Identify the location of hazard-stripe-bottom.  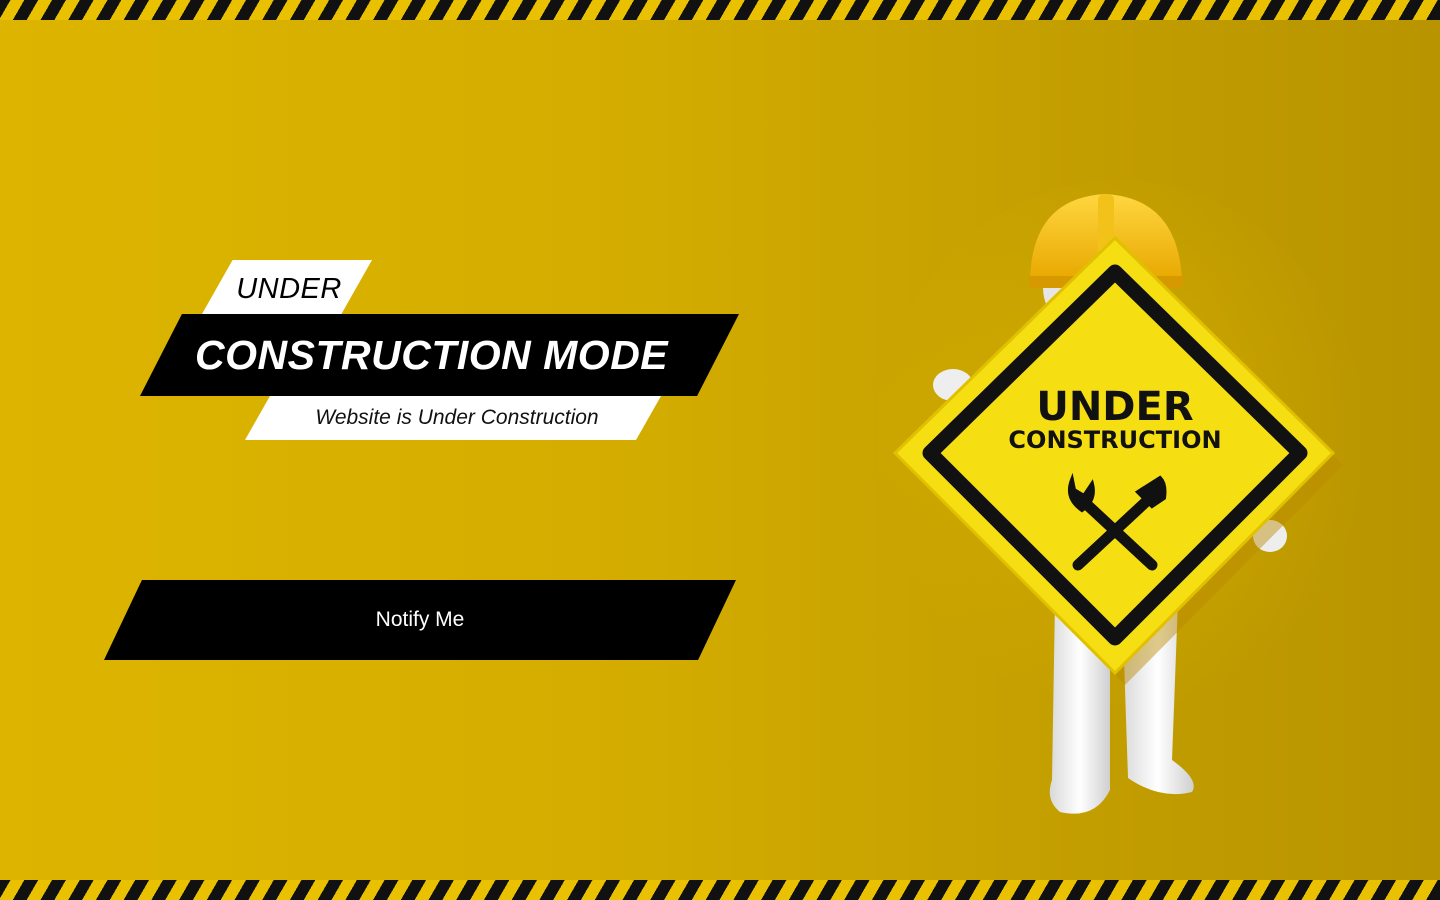
(720, 890).